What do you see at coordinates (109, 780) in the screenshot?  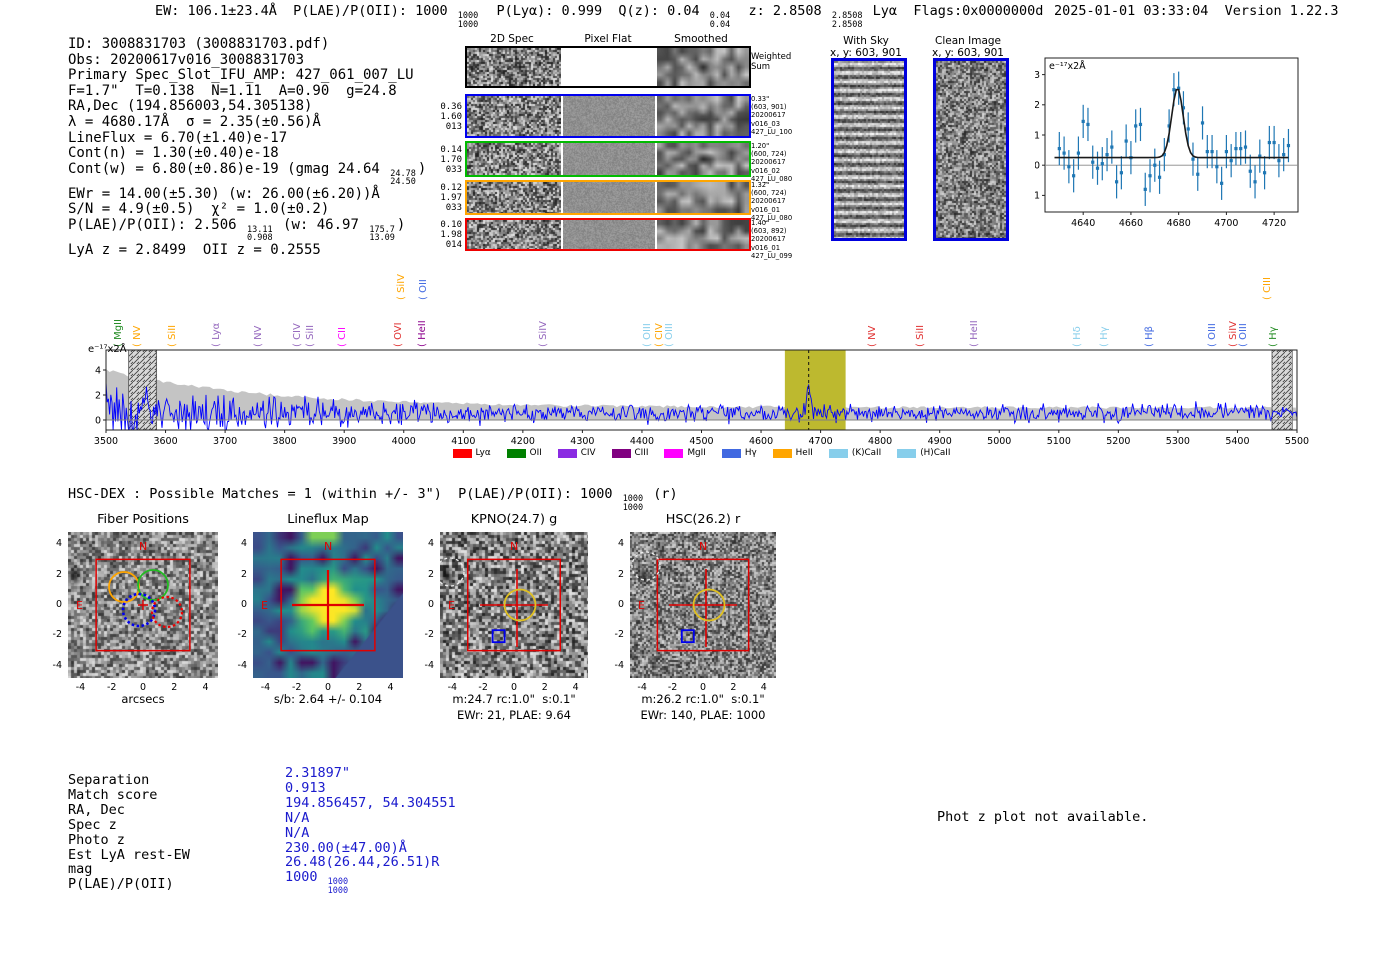 I see `match-row-label: Separation` at bounding box center [109, 780].